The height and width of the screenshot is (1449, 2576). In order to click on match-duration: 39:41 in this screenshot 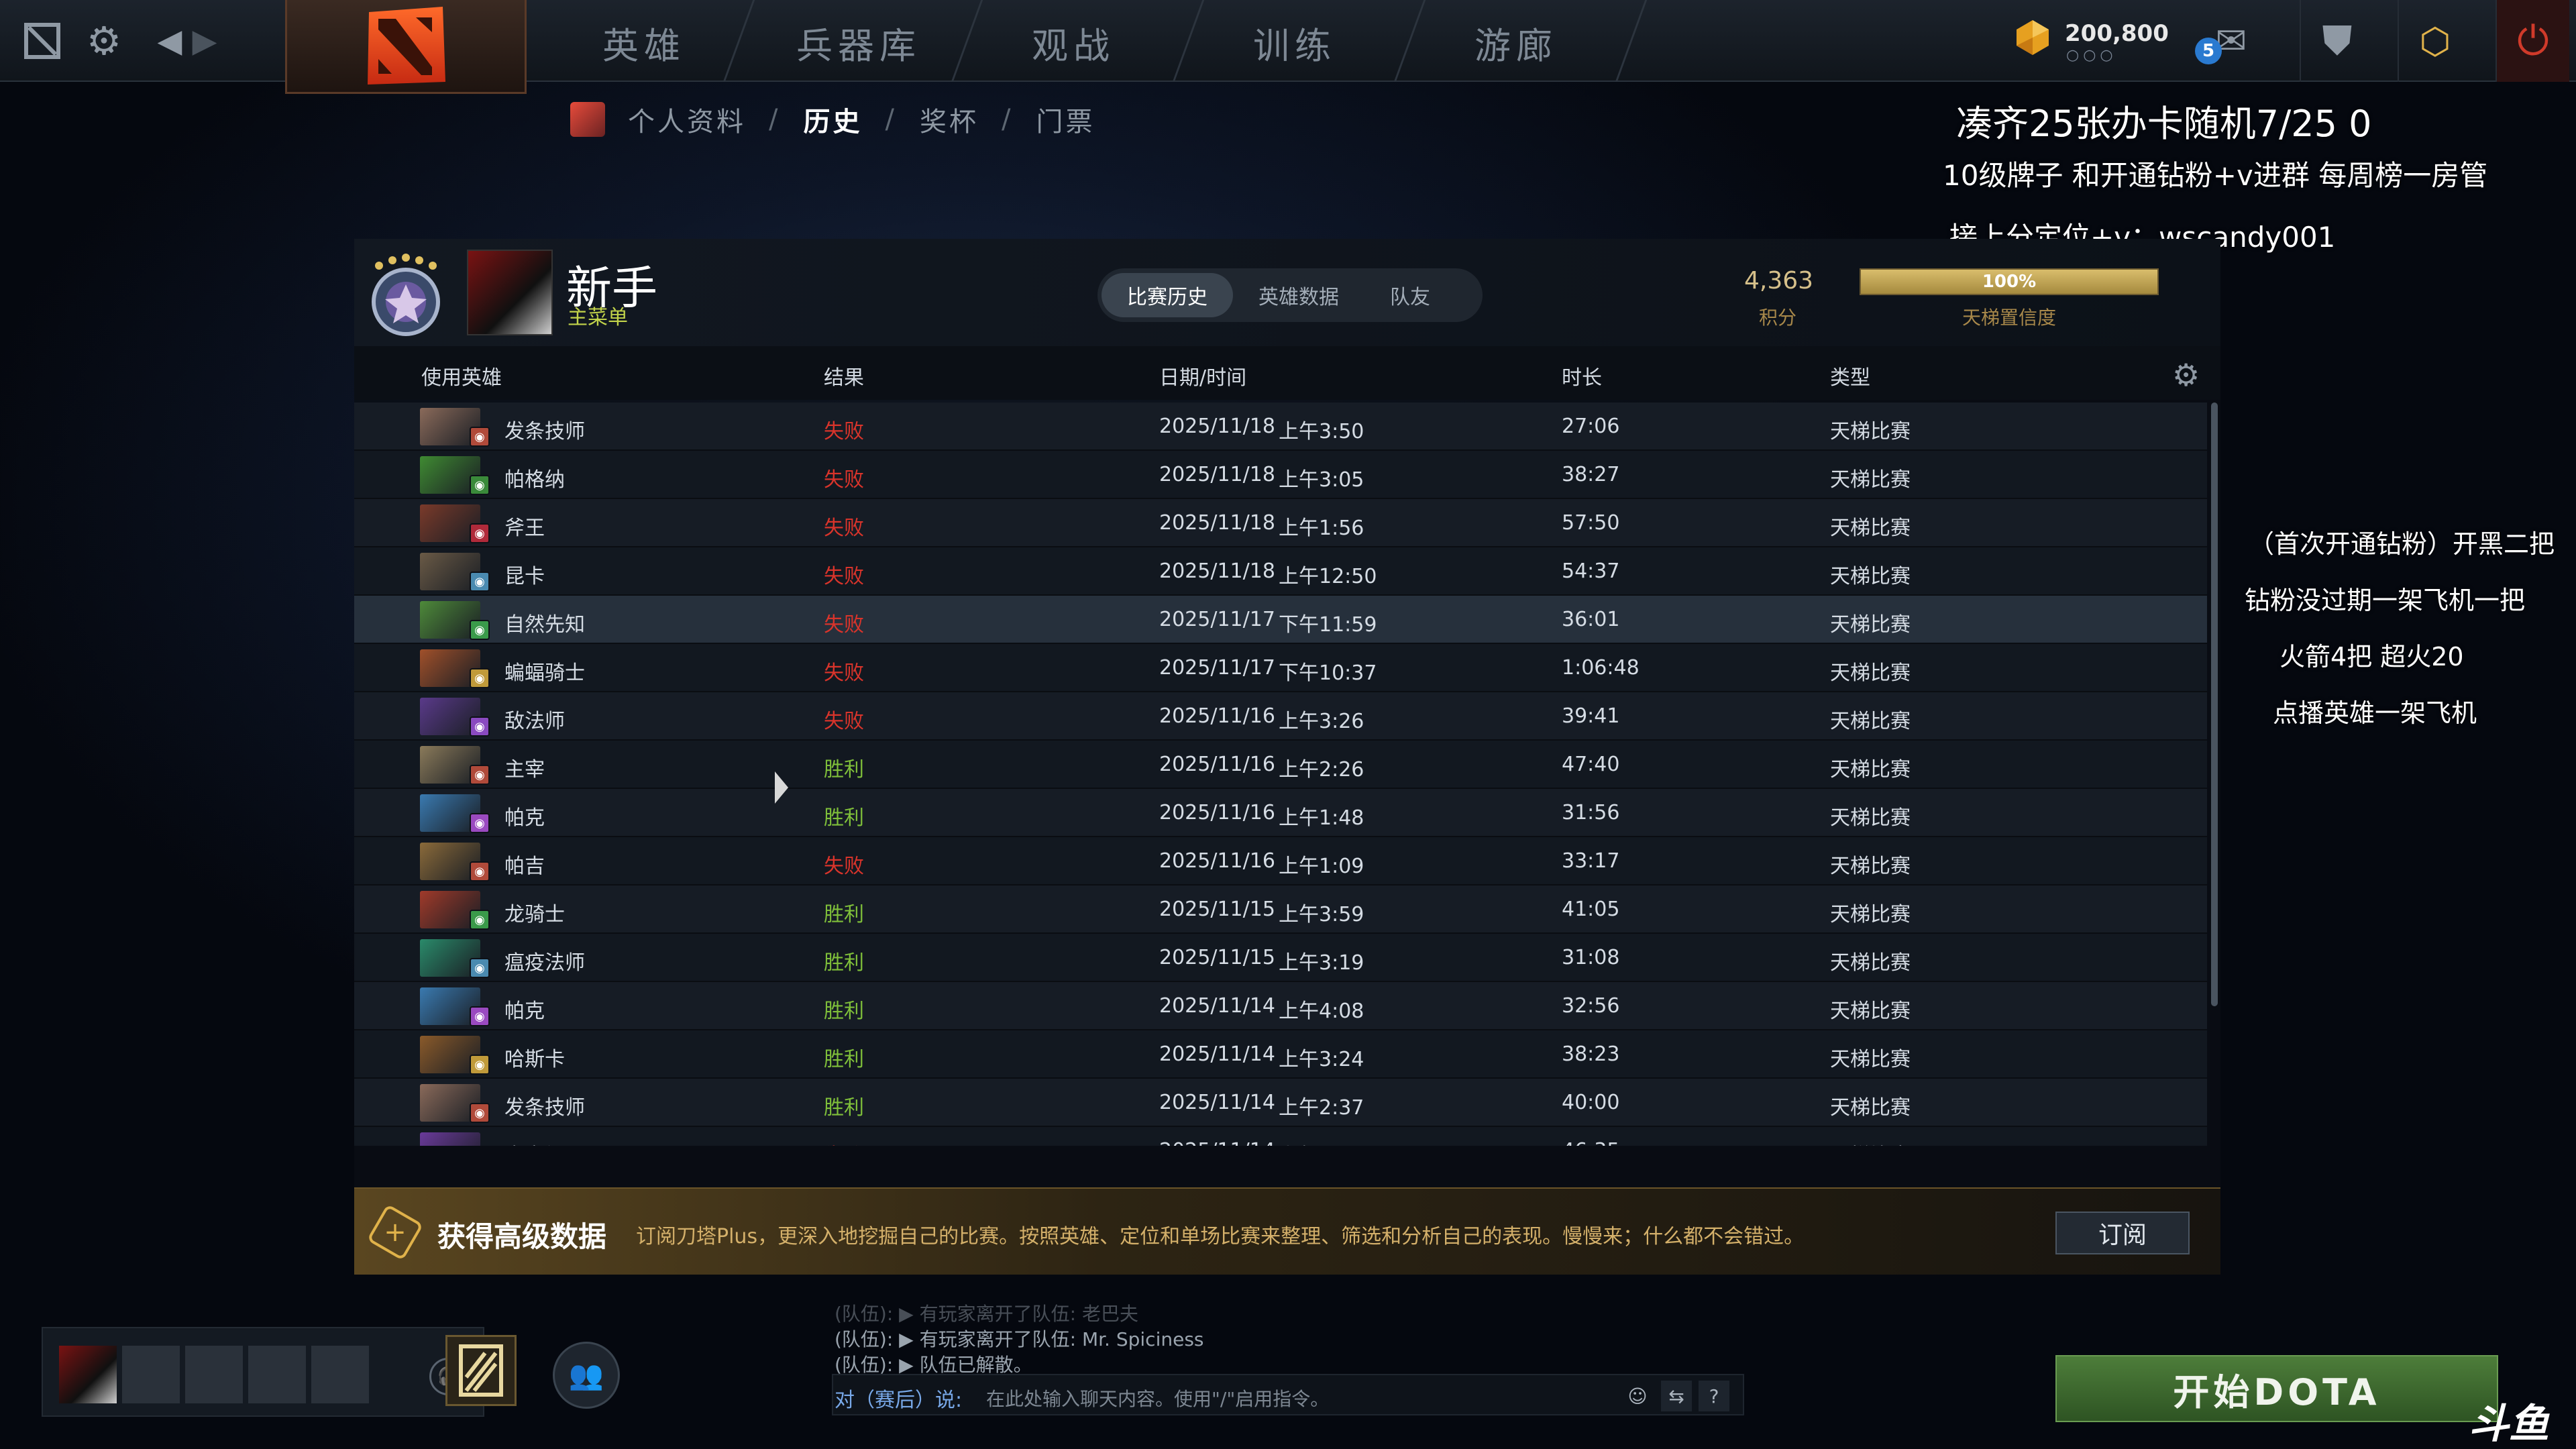, I will do `click(1591, 716)`.